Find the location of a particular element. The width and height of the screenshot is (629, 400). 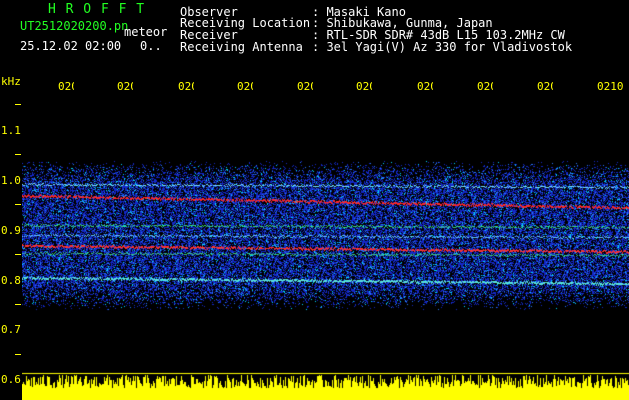

time-tick: 0209 is located at coordinates (545, 86).